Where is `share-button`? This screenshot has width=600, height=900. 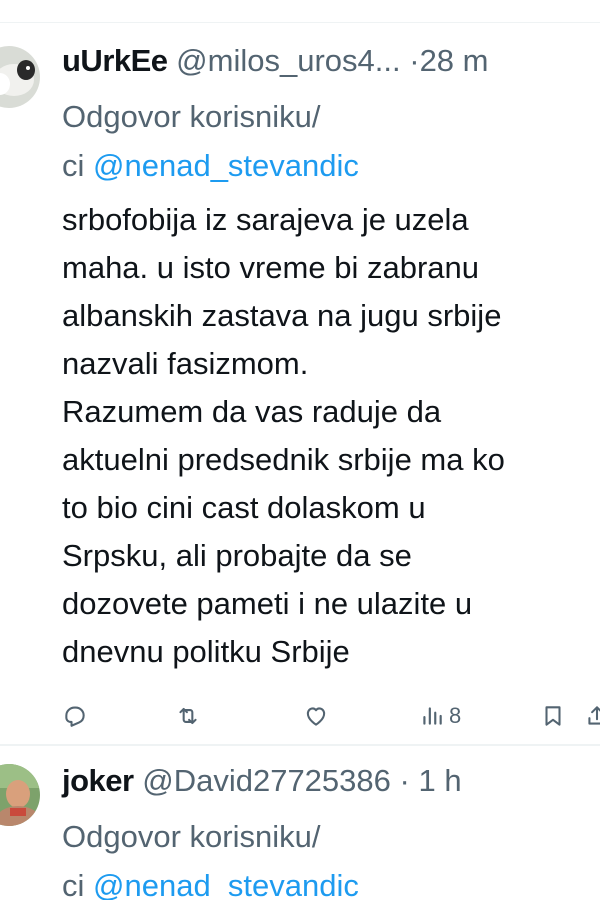
share-button is located at coordinates (592, 716).